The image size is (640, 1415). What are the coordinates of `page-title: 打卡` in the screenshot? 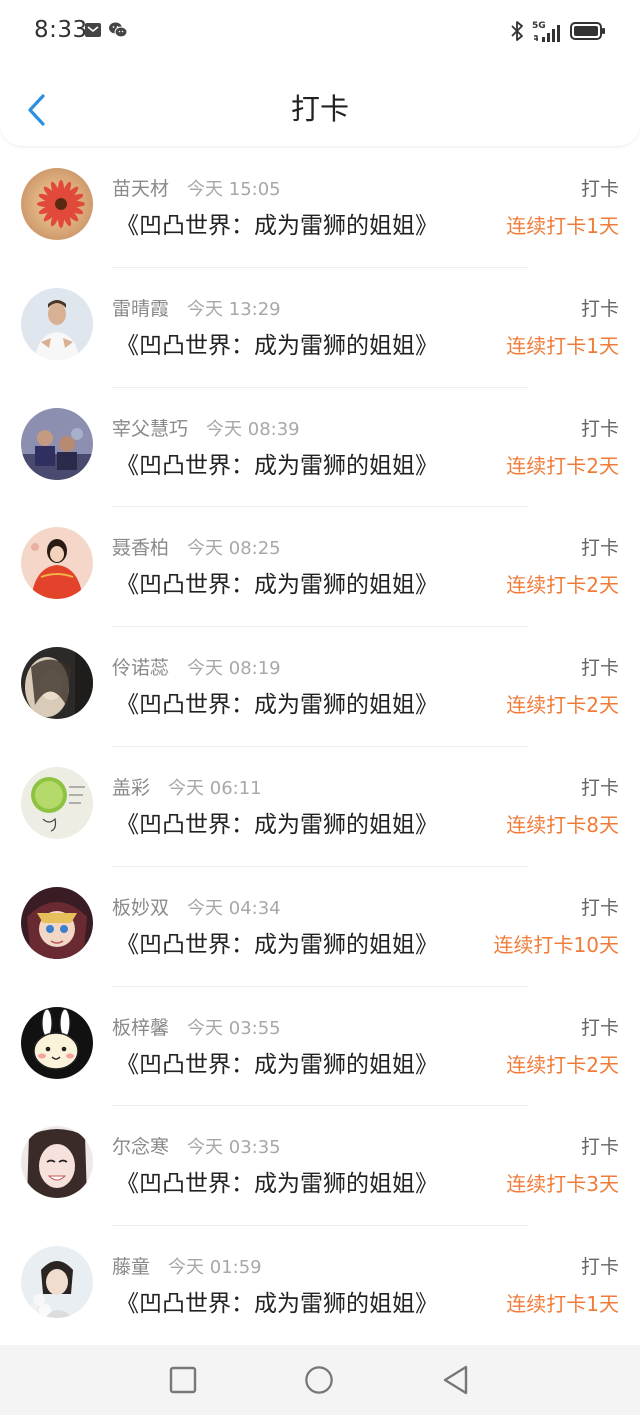 It's located at (319, 109).